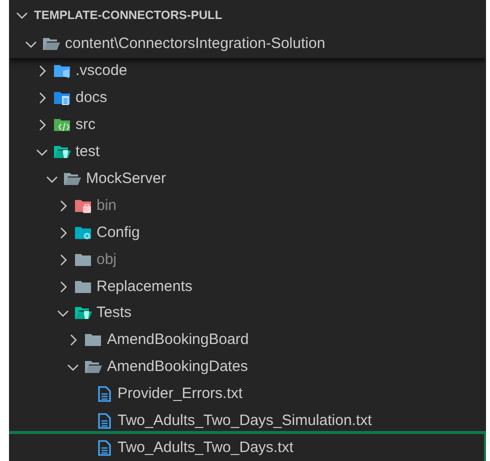 The image size is (490, 461). I want to click on folder-label: MockServer, so click(126, 179).